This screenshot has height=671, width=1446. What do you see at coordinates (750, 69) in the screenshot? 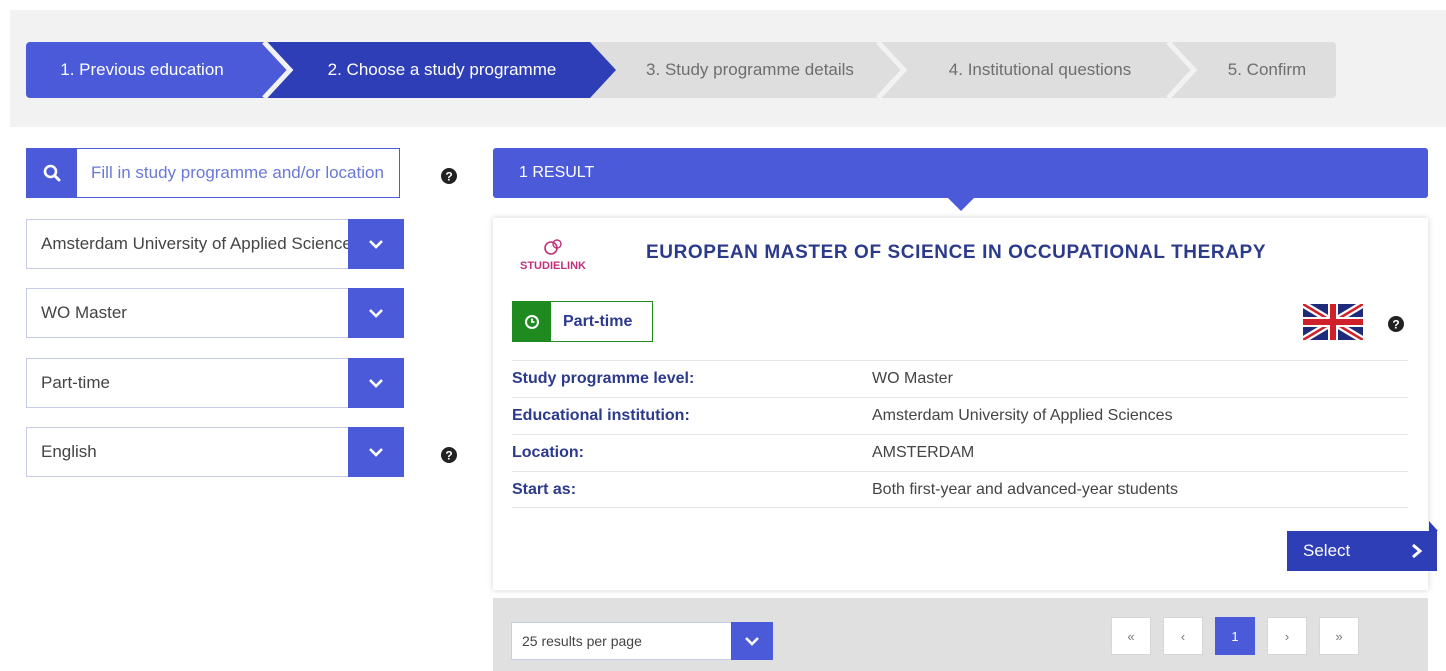
I see `step-label: 3. Study programme details` at bounding box center [750, 69].